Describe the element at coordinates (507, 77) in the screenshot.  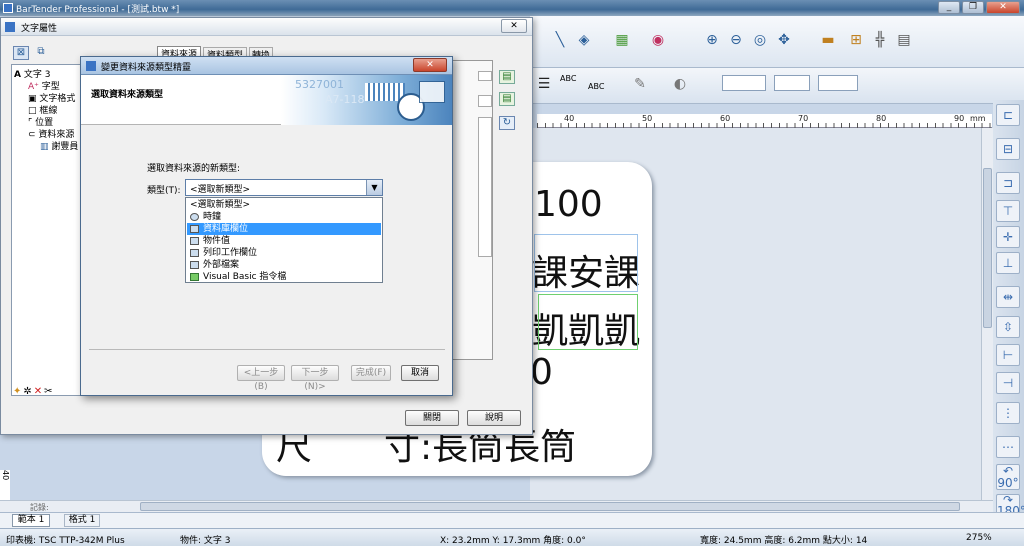
I see `add-source-icon: ▤` at that location.